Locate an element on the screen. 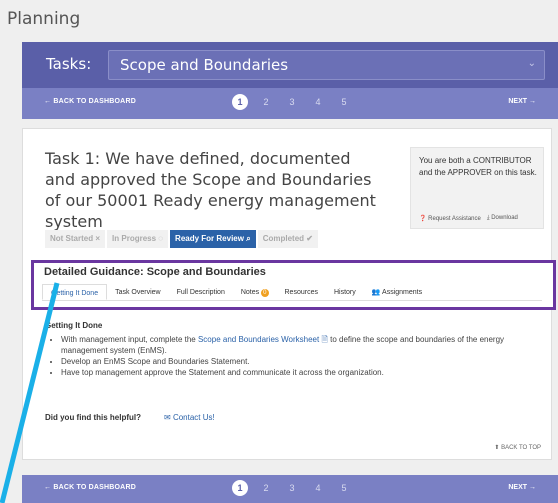 This screenshot has height=503, width=558. back-to-top-link: ⬆ BACK TO TOP is located at coordinates (517, 447).